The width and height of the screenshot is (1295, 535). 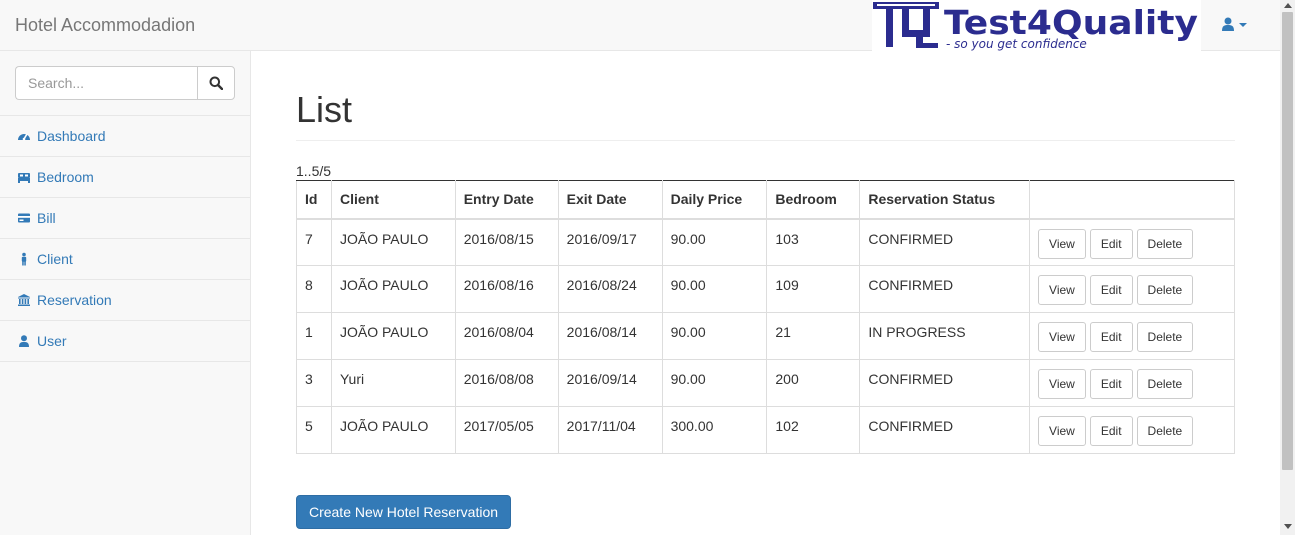 What do you see at coordinates (945, 200) in the screenshot?
I see `column-header-reservation-status: Reservation Status` at bounding box center [945, 200].